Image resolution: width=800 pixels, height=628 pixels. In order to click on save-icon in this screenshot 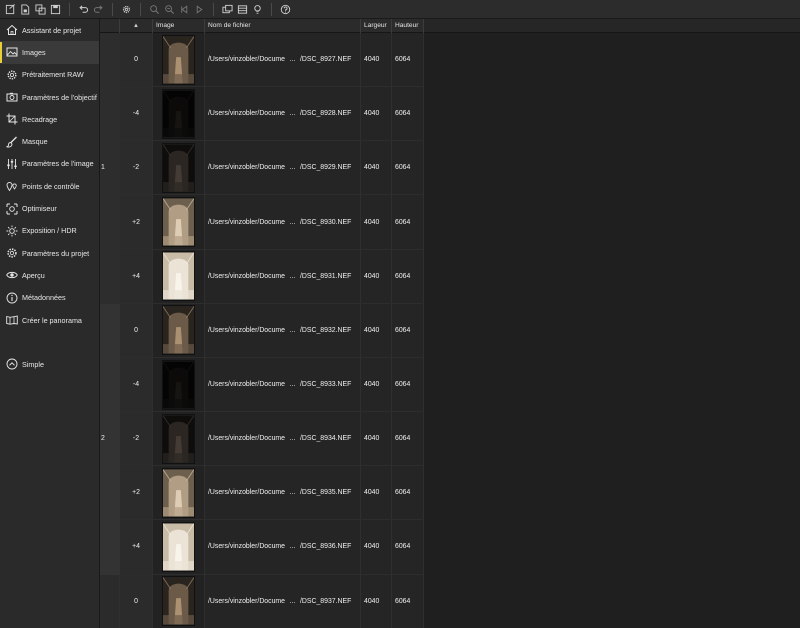, I will do `click(55, 9)`.